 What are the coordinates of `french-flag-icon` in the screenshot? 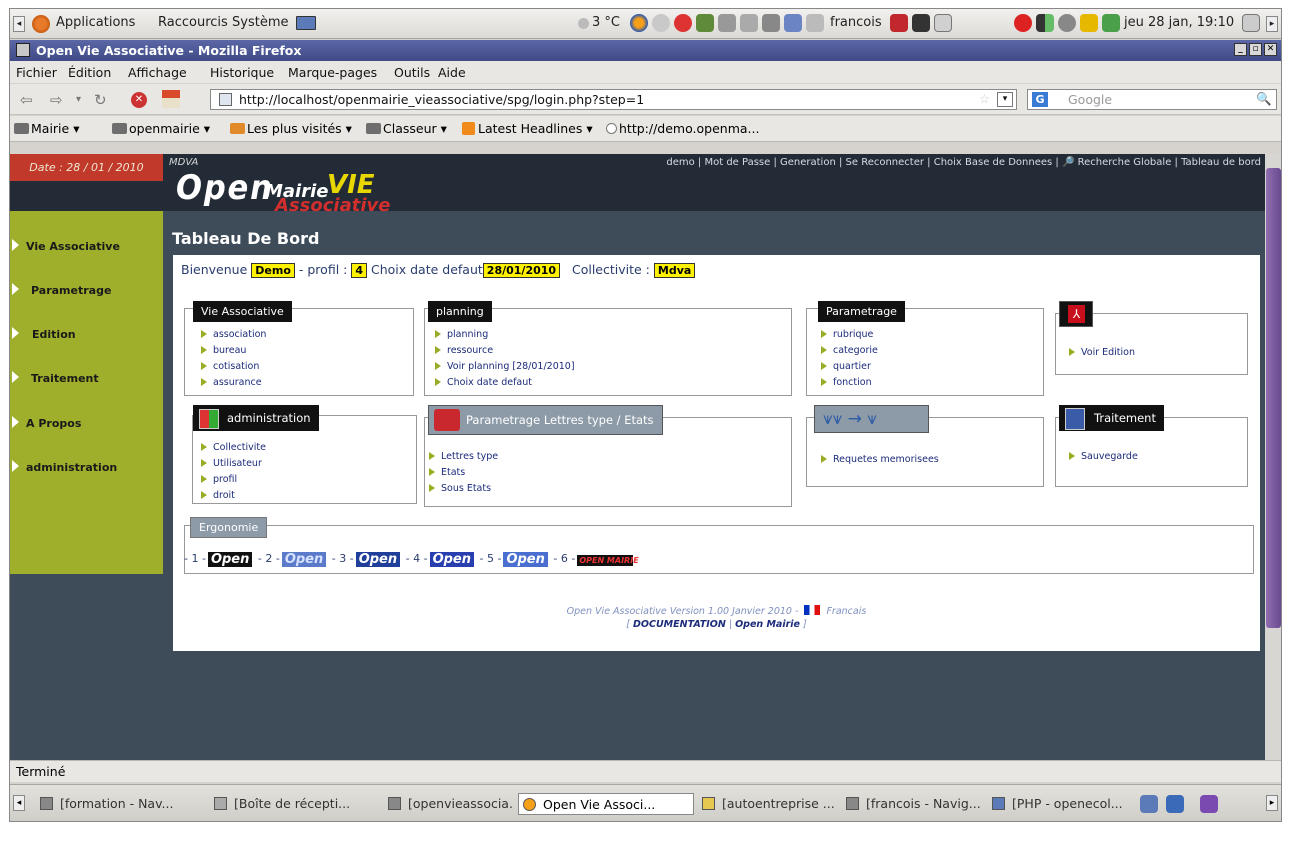 It's located at (812, 610).